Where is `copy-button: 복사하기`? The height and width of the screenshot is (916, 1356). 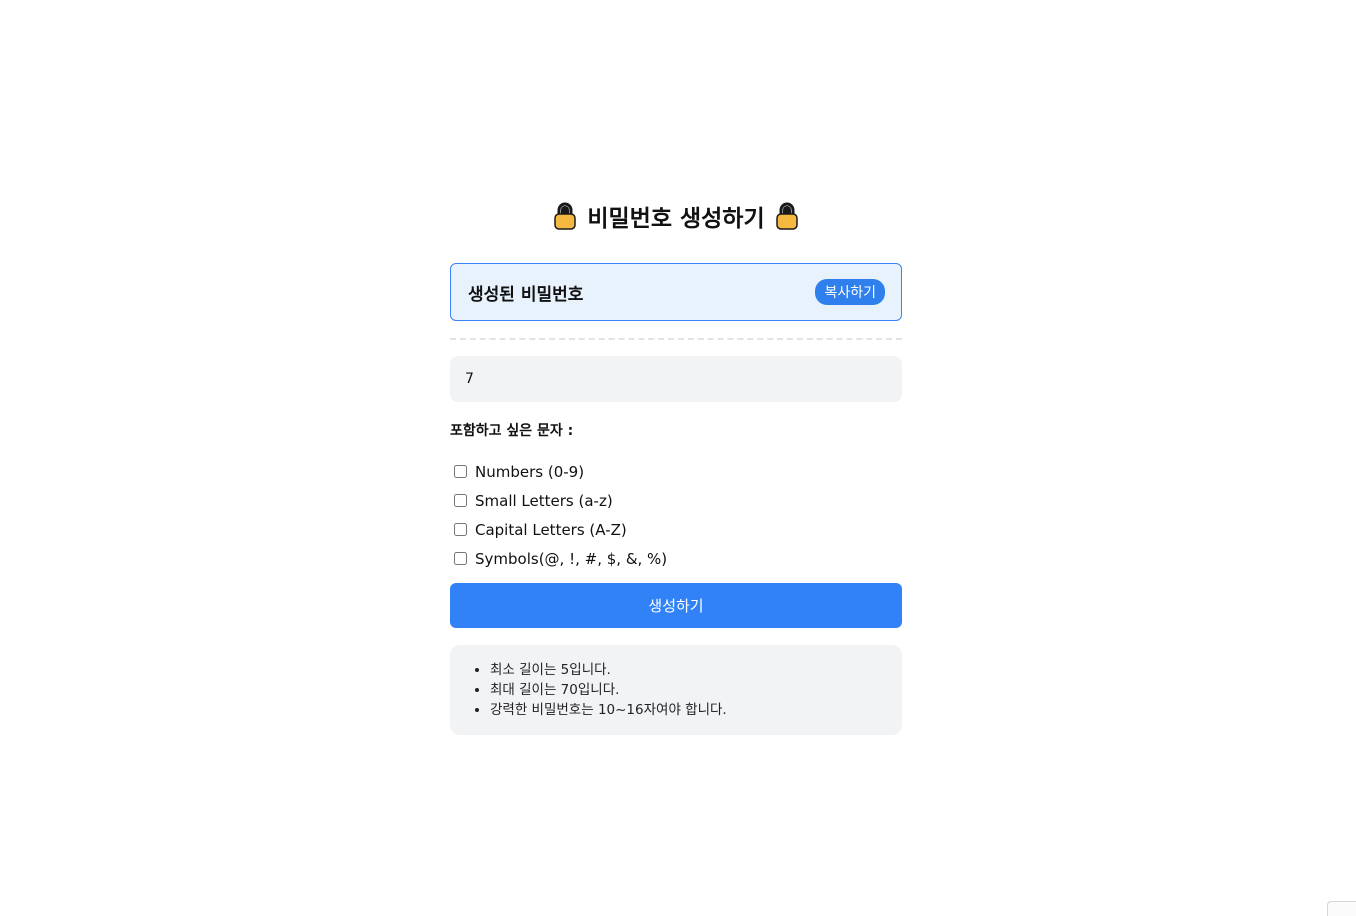 copy-button: 복사하기 is located at coordinates (850, 292).